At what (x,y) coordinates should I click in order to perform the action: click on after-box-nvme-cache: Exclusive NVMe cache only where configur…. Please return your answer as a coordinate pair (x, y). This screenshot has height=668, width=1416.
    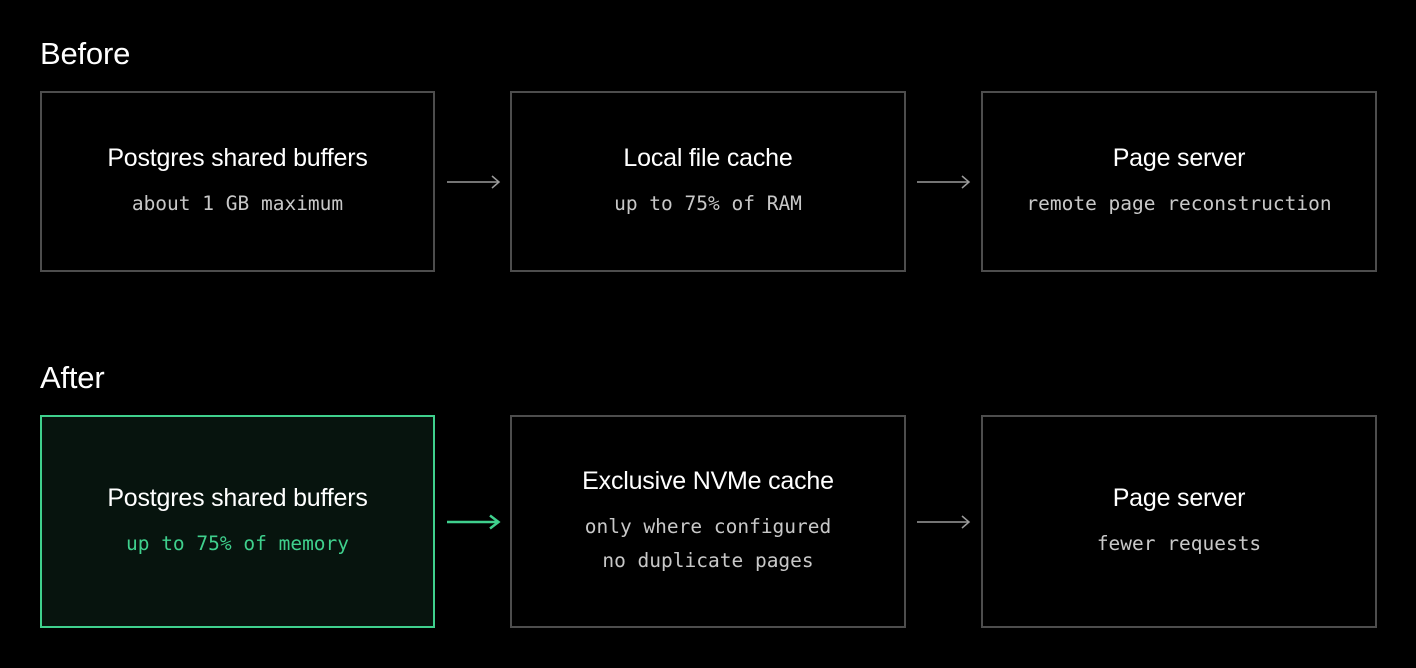
    Looking at the image, I should click on (708, 521).